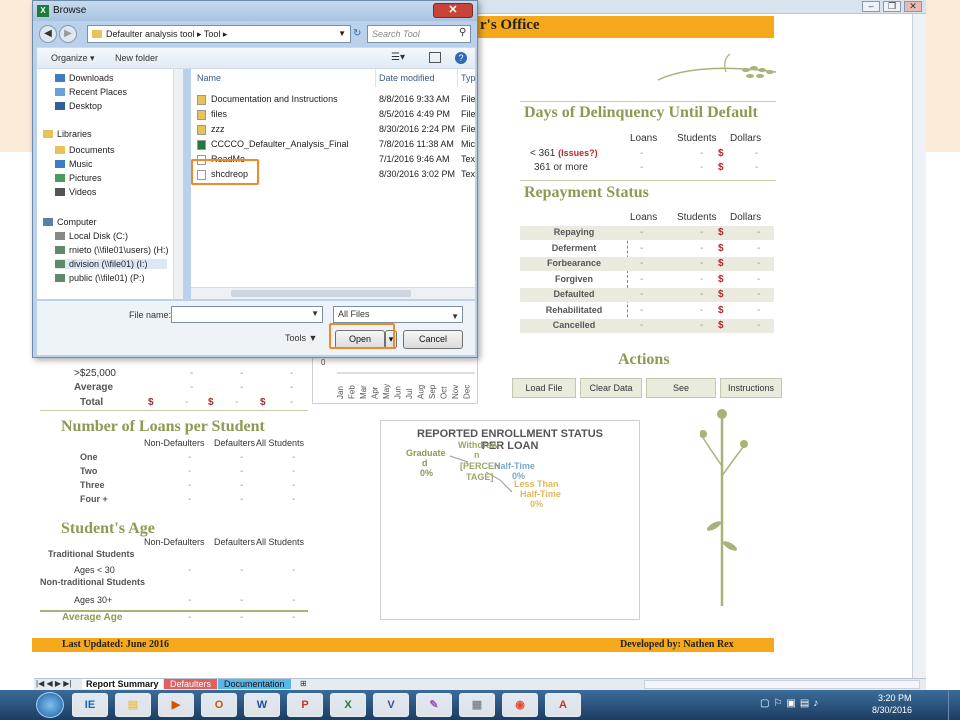 This screenshot has height=720, width=960. I want to click on file-name-input: ▼, so click(247, 314).